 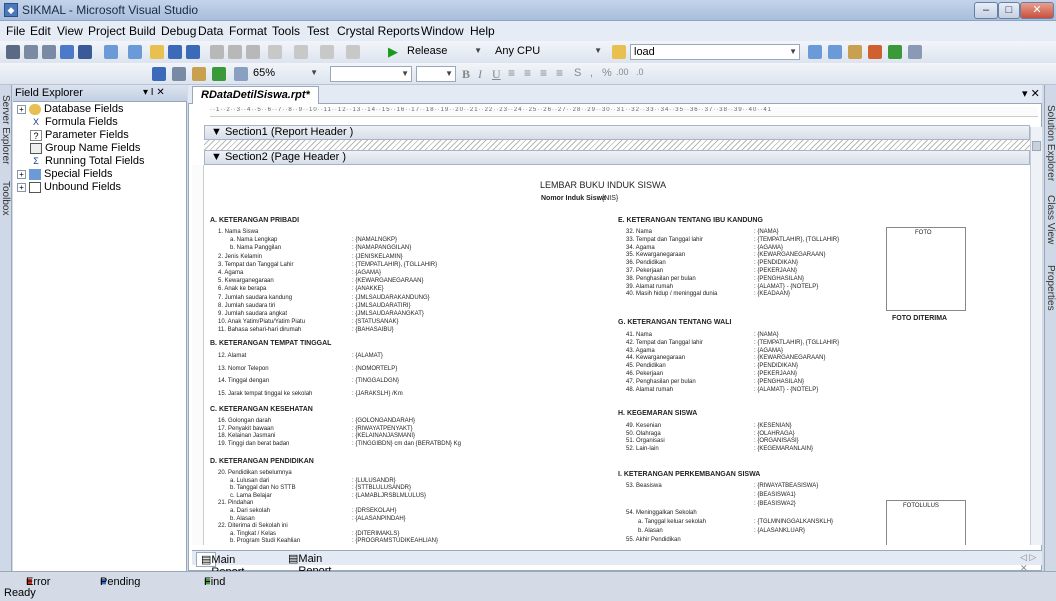 What do you see at coordinates (246, 306) in the screenshot?
I see `field-label: 8. Jumlah saudara tiri` at bounding box center [246, 306].